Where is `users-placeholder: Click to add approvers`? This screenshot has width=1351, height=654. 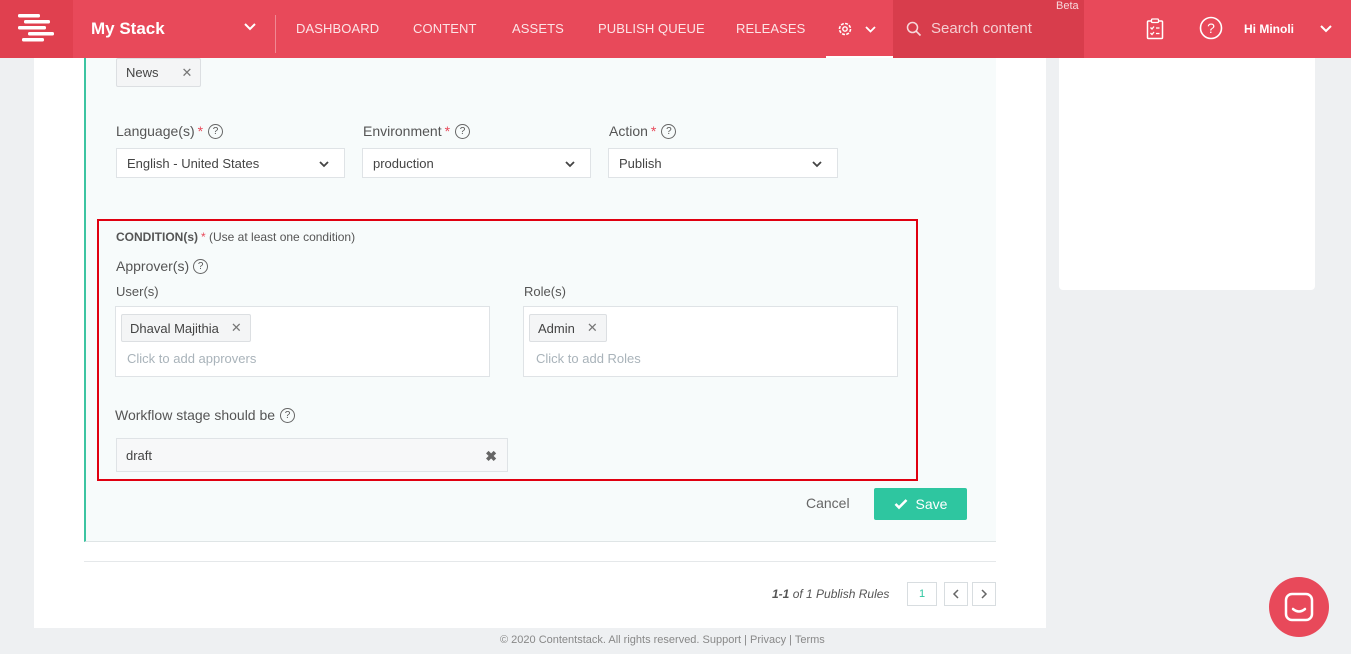
users-placeholder: Click to add approvers is located at coordinates (191, 358).